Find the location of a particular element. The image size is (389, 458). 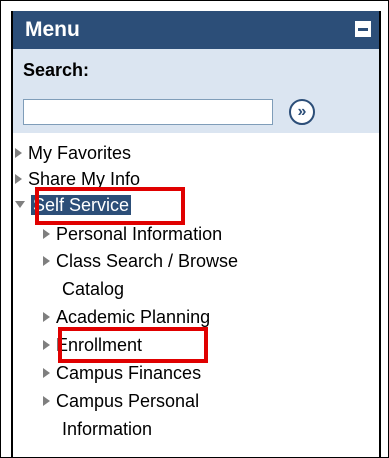

nav-item-campus-personal-cont: Information is located at coordinates (107, 430).